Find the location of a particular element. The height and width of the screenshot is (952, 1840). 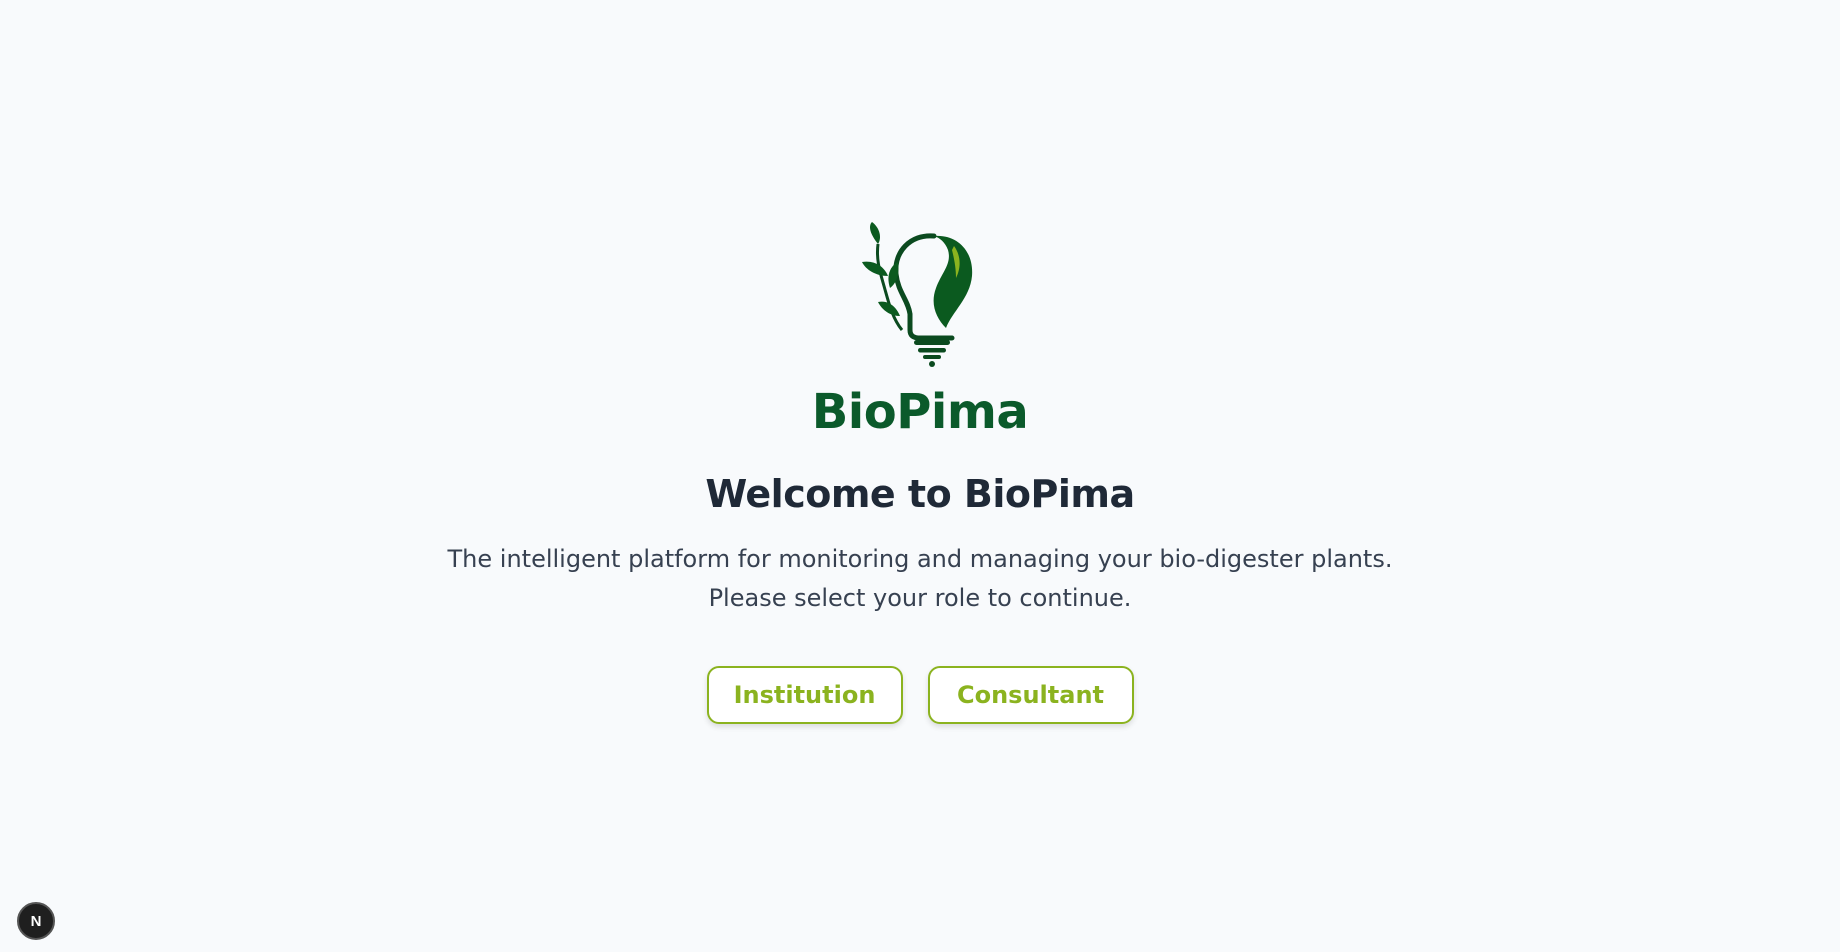

consultant-button: Consultant is located at coordinates (1030, 695).